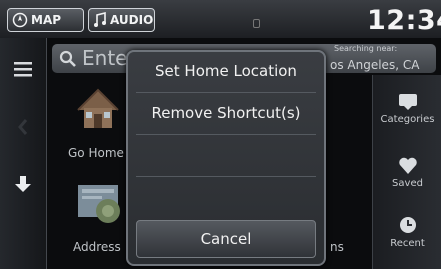 This screenshot has width=441, height=269. Describe the element at coordinates (220, 19) in the screenshot. I see `top-bar: MAP AUDIO 12:34` at that location.